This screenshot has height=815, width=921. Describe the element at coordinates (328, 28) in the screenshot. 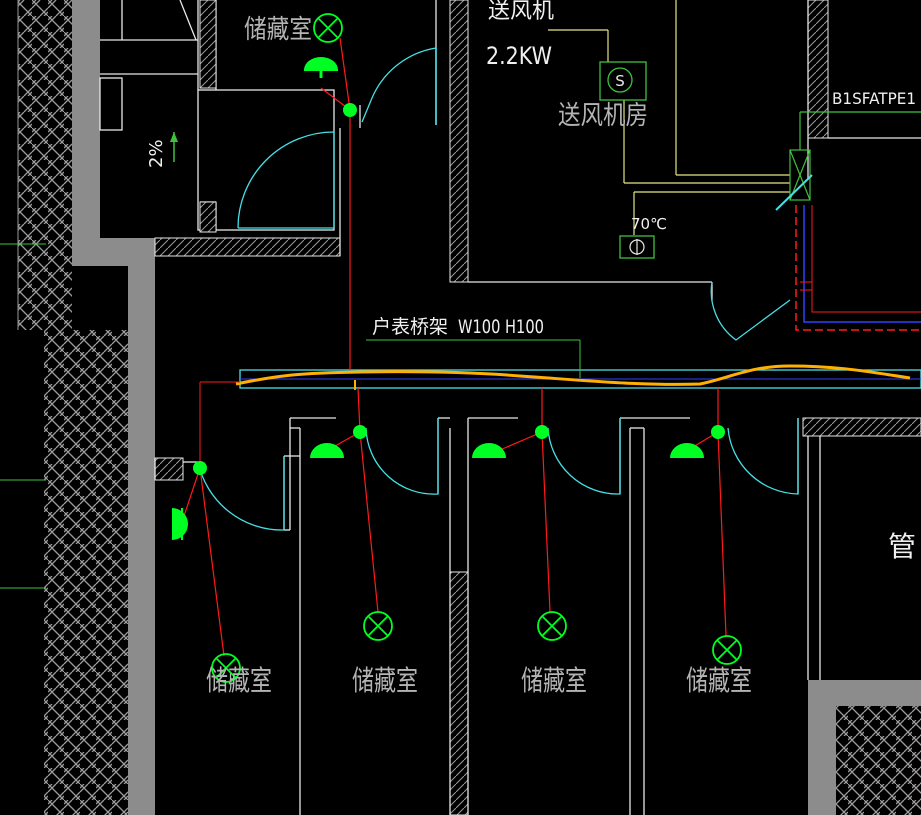

I see `ceiling-lamp-top` at that location.